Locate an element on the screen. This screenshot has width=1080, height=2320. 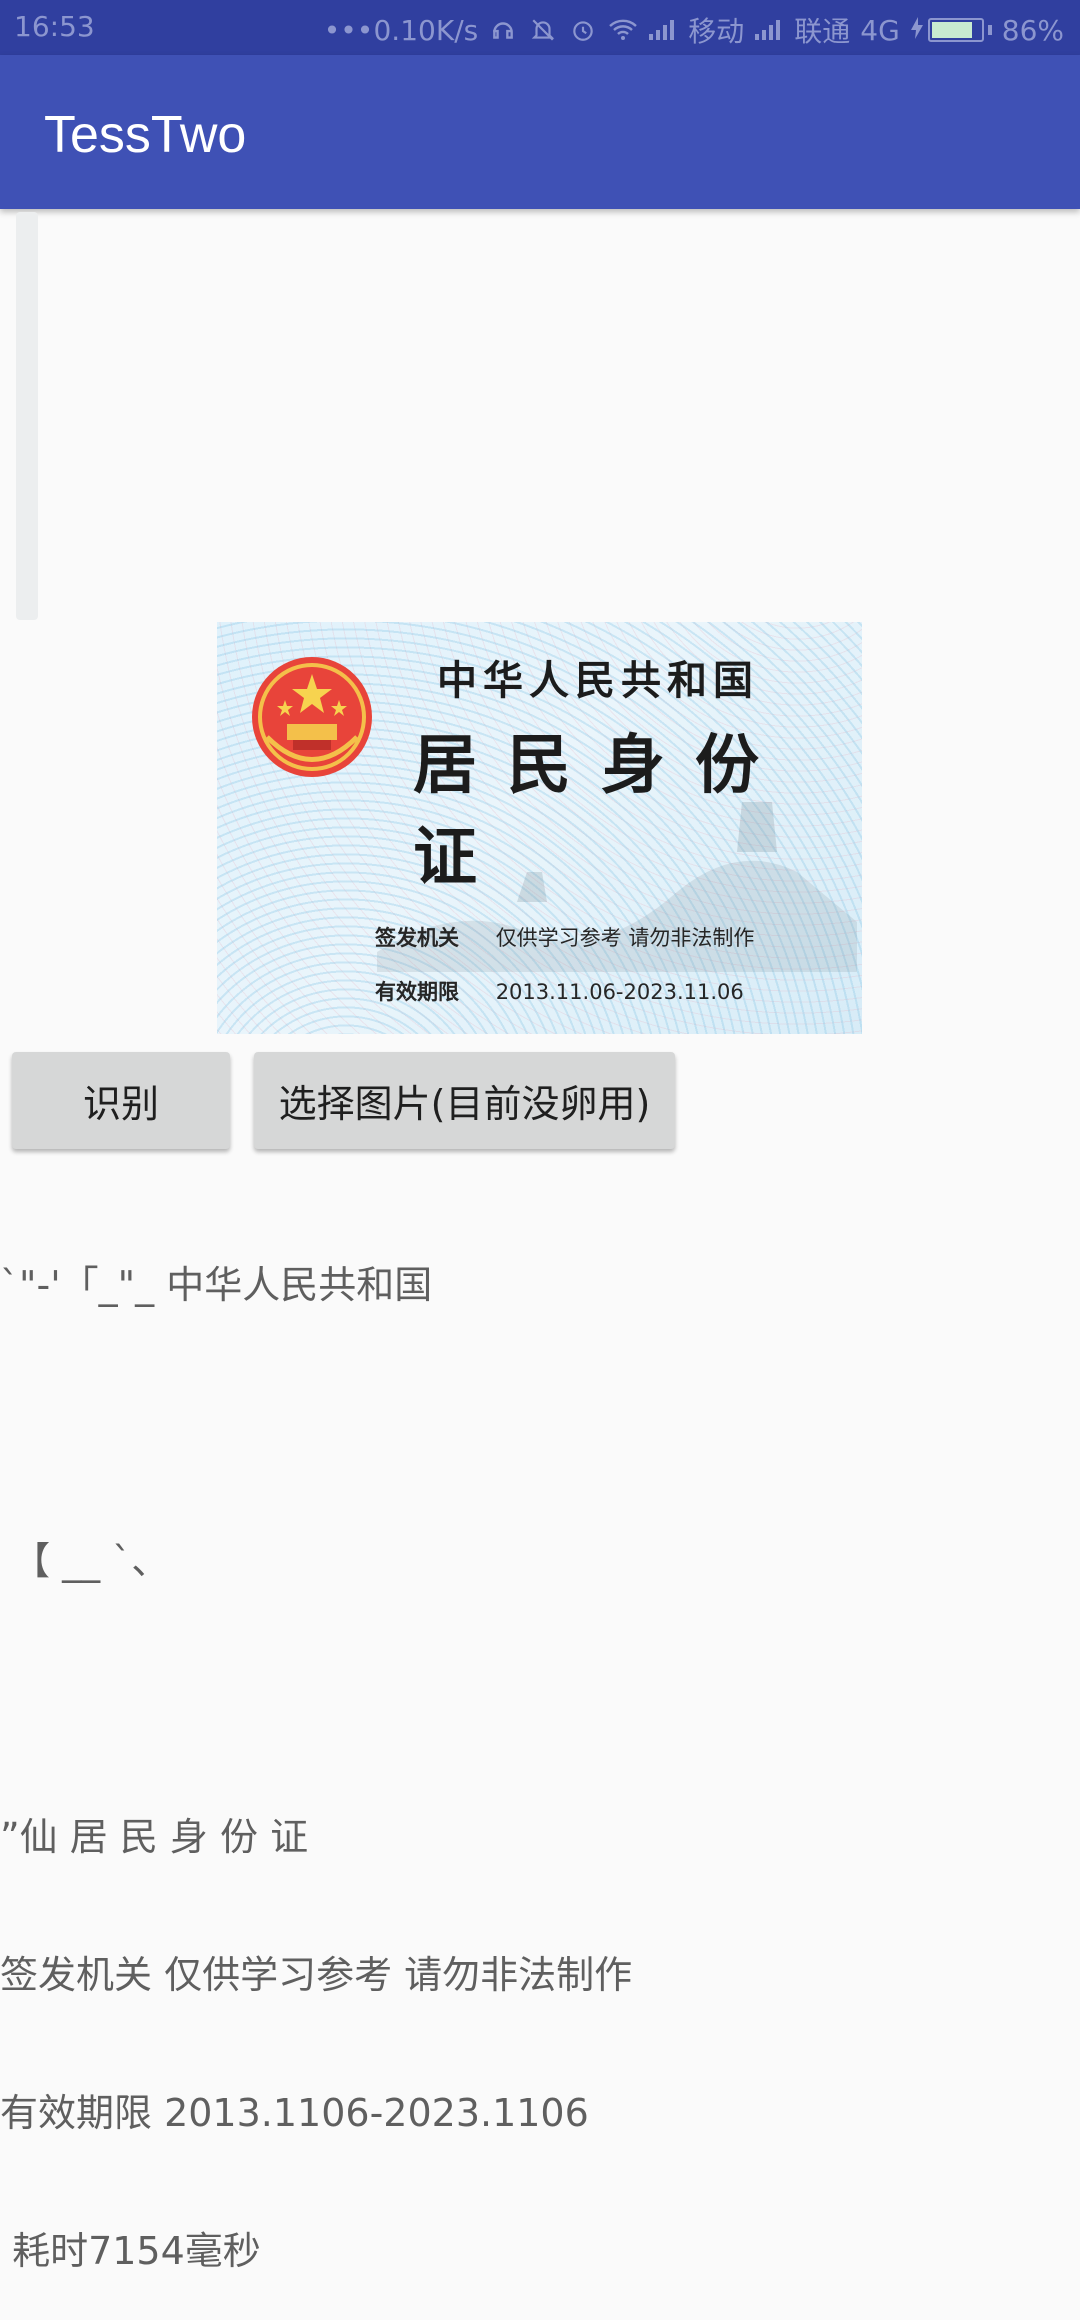
card-issuer-label: 签发机关 is located at coordinates (417, 938).